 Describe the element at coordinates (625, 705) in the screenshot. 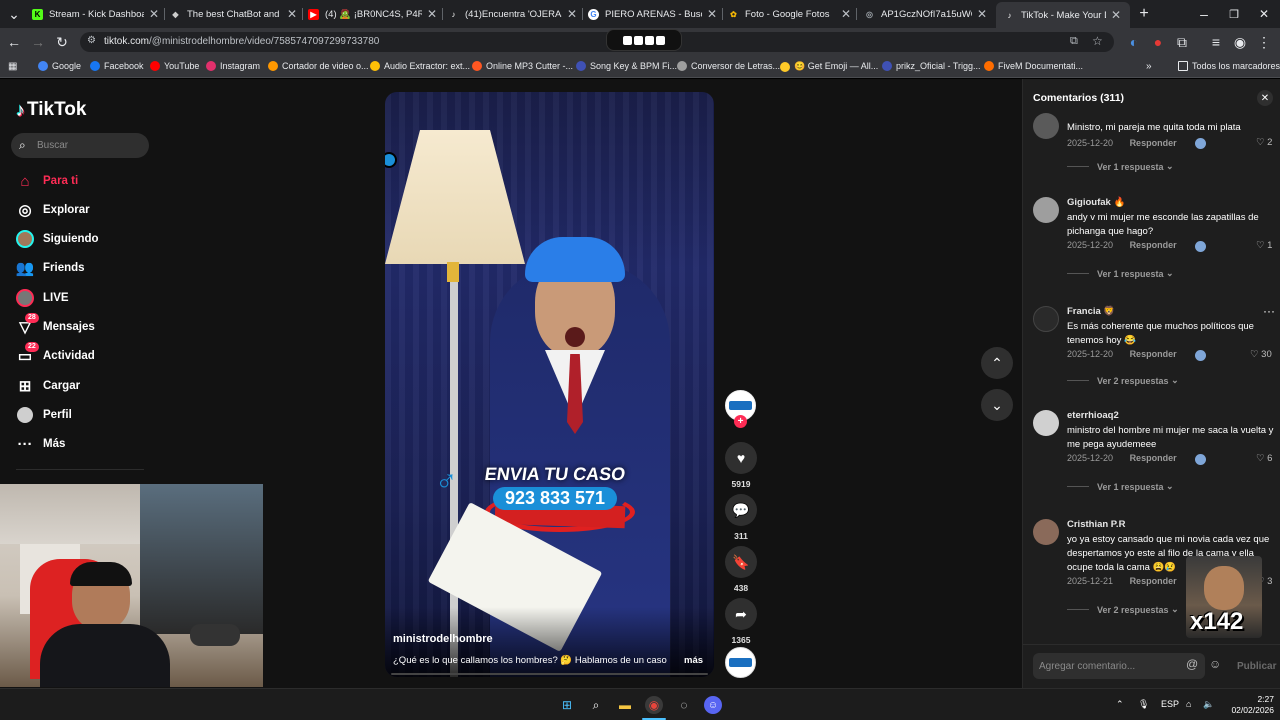

I see `file-explorer-icon: ▬` at that location.